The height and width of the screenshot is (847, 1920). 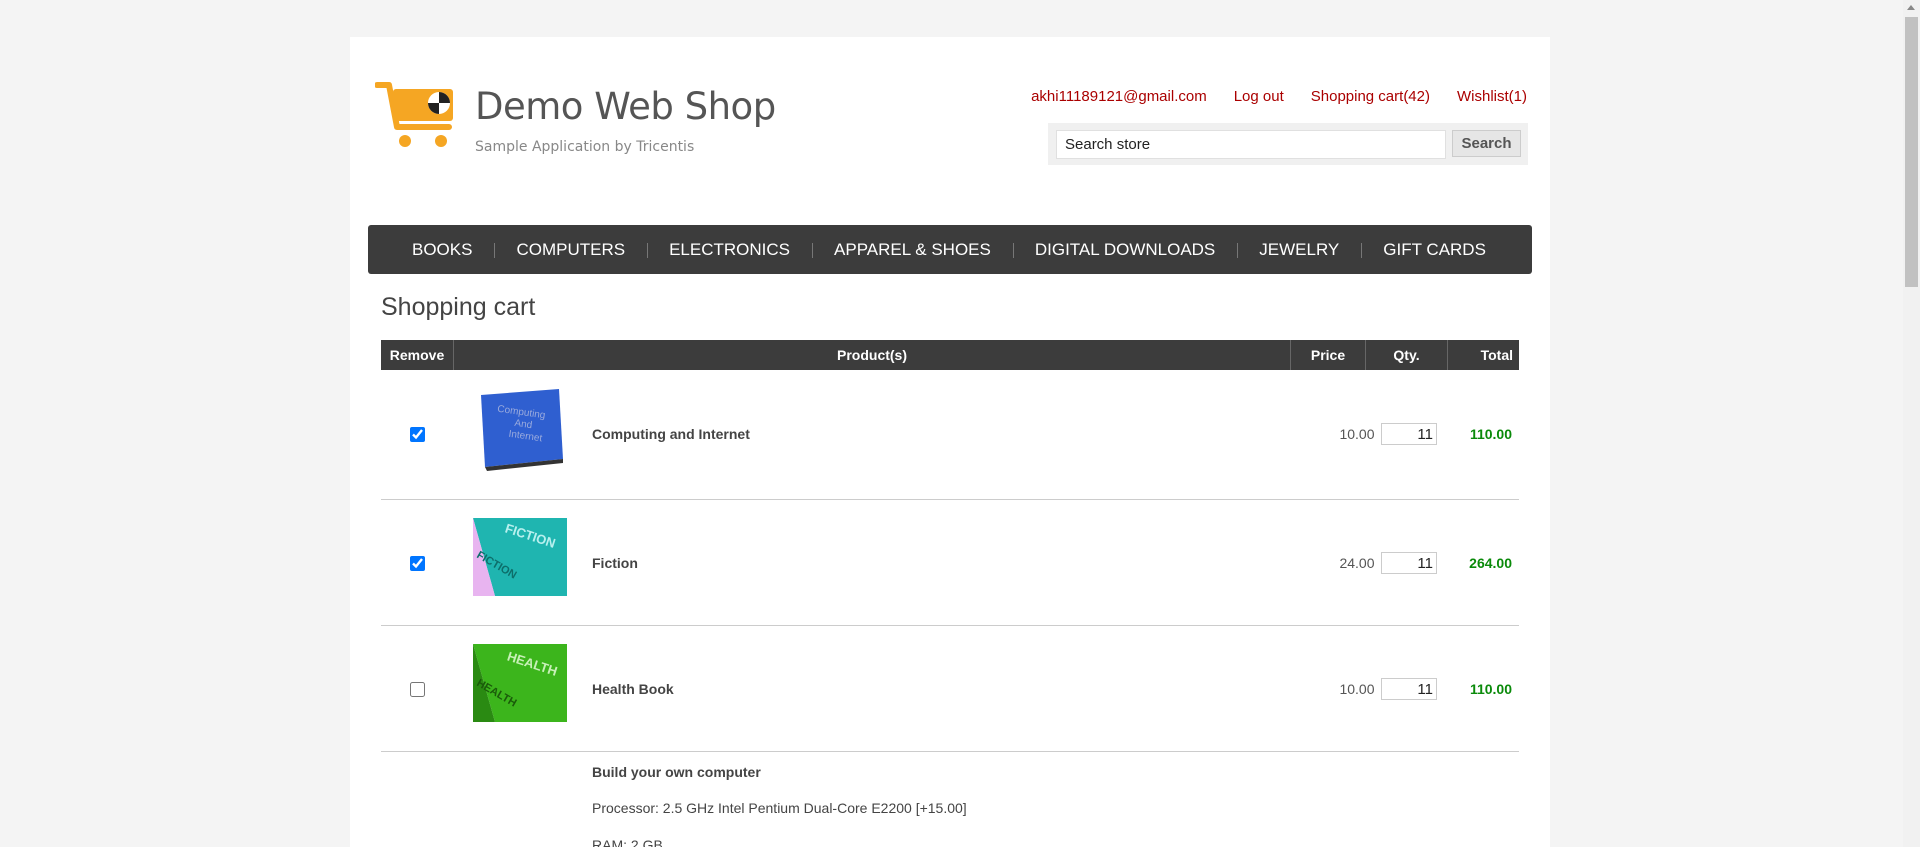 What do you see at coordinates (671, 434) in the screenshot?
I see `product-name-link: Computing and Internet` at bounding box center [671, 434].